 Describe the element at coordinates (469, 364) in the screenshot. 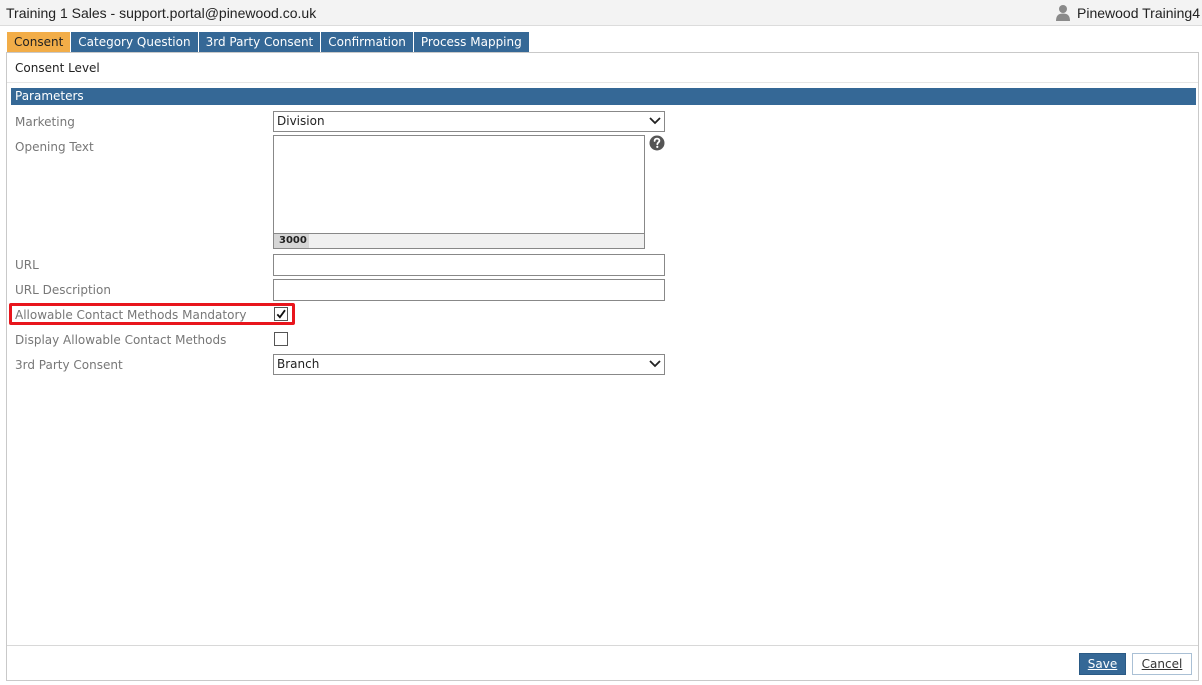

I see `3rd-party-consent-select: Branch` at that location.